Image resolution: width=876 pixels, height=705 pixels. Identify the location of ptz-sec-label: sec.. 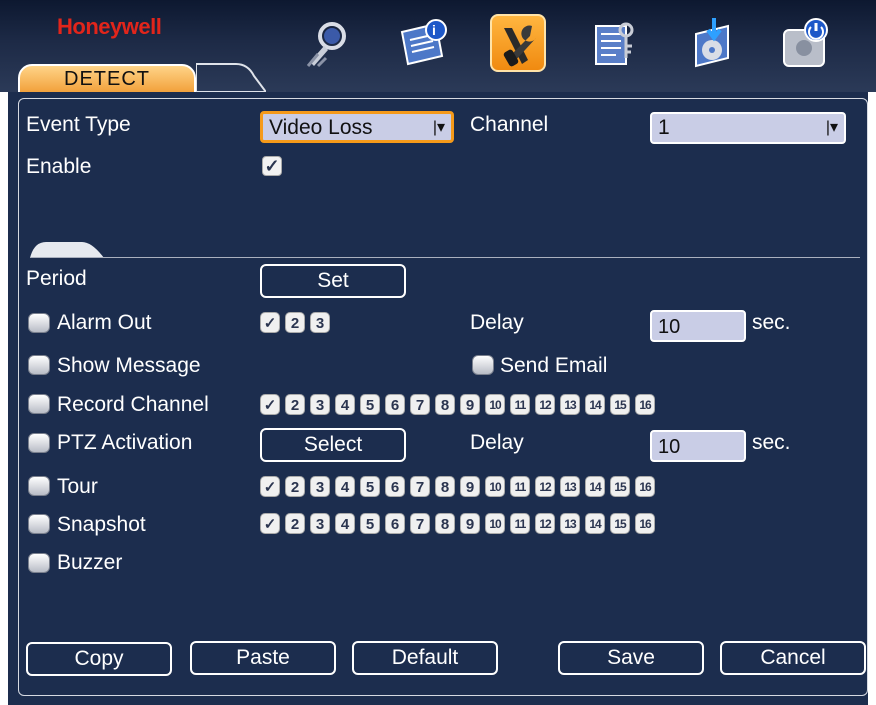
(771, 442).